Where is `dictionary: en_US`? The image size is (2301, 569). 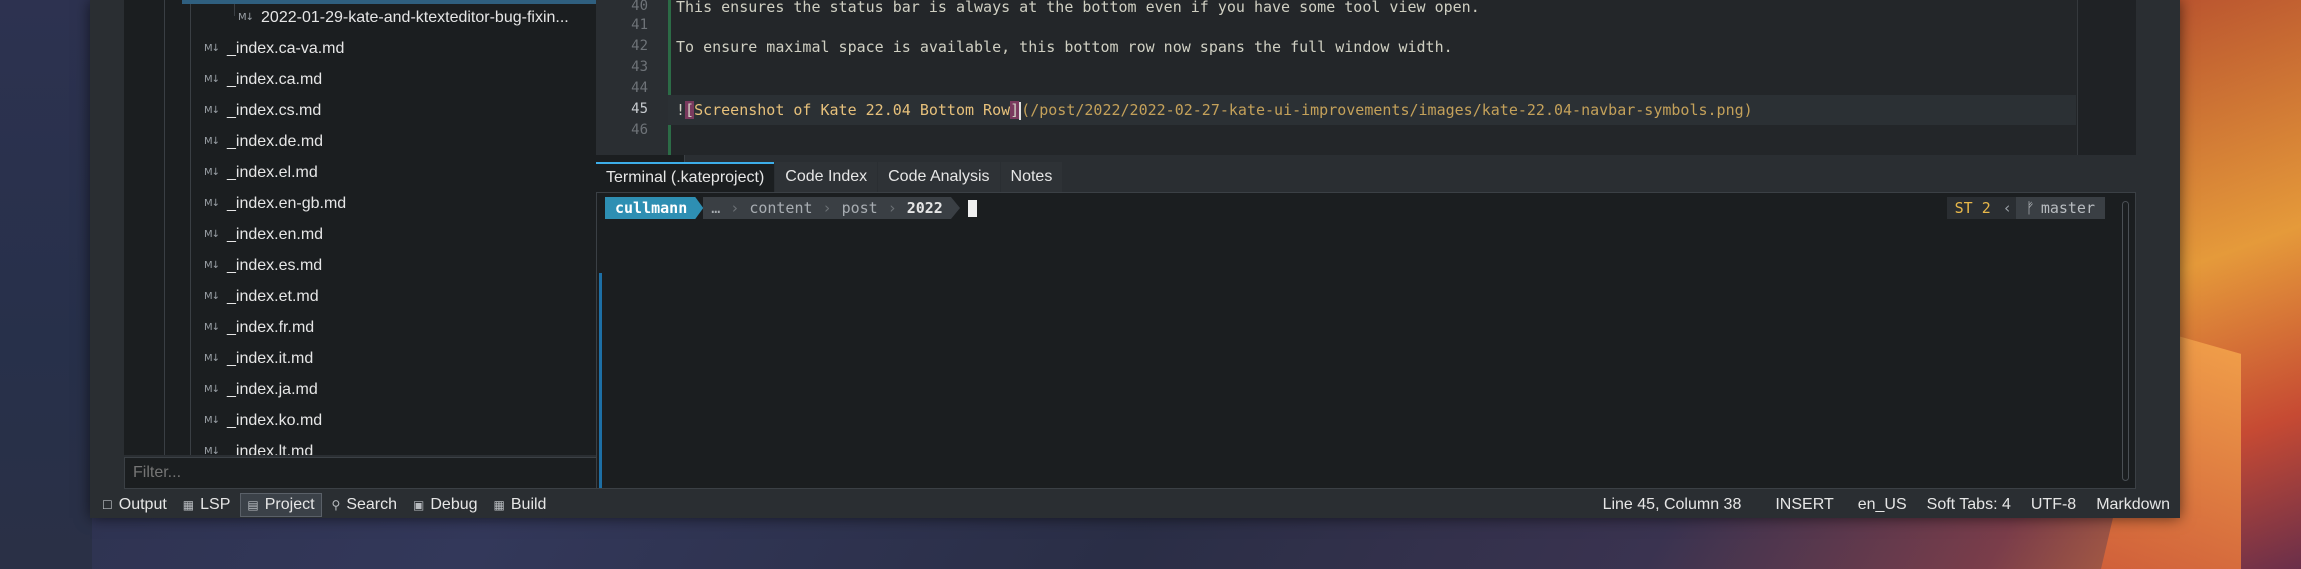
dictionary: en_US is located at coordinates (1882, 505).